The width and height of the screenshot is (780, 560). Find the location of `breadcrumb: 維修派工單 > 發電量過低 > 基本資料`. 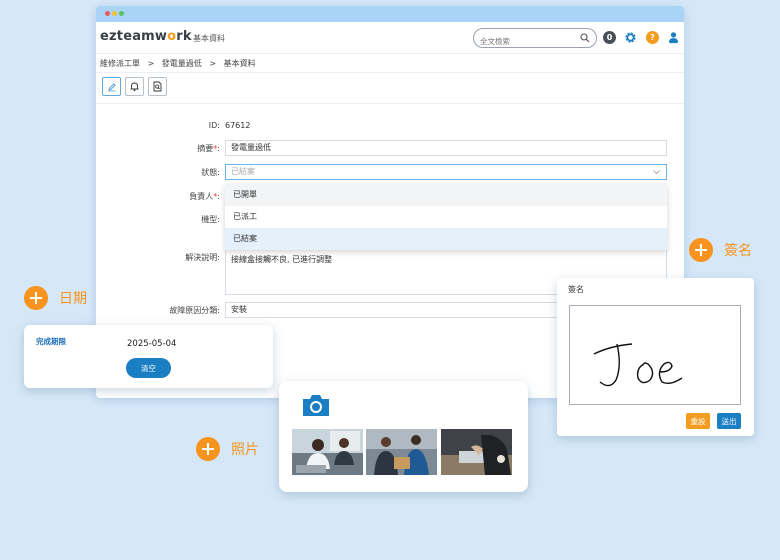

breadcrumb: 維修派工單 > 發電量過低 > 基本資料 is located at coordinates (180, 63).